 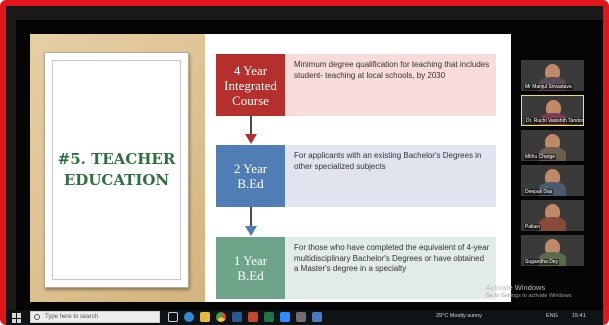 What do you see at coordinates (552, 145) in the screenshot?
I see `participant-tile: Mithu Charge` at bounding box center [552, 145].